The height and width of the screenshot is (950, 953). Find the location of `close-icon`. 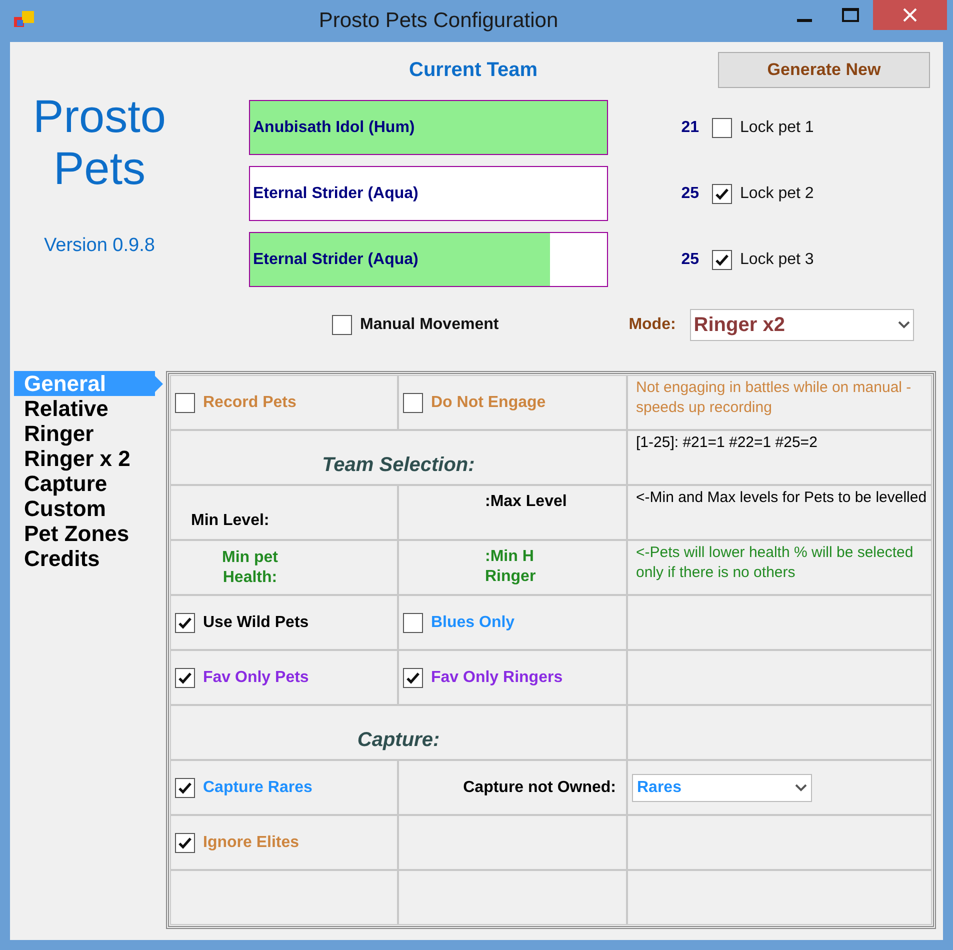

close-icon is located at coordinates (910, 15).